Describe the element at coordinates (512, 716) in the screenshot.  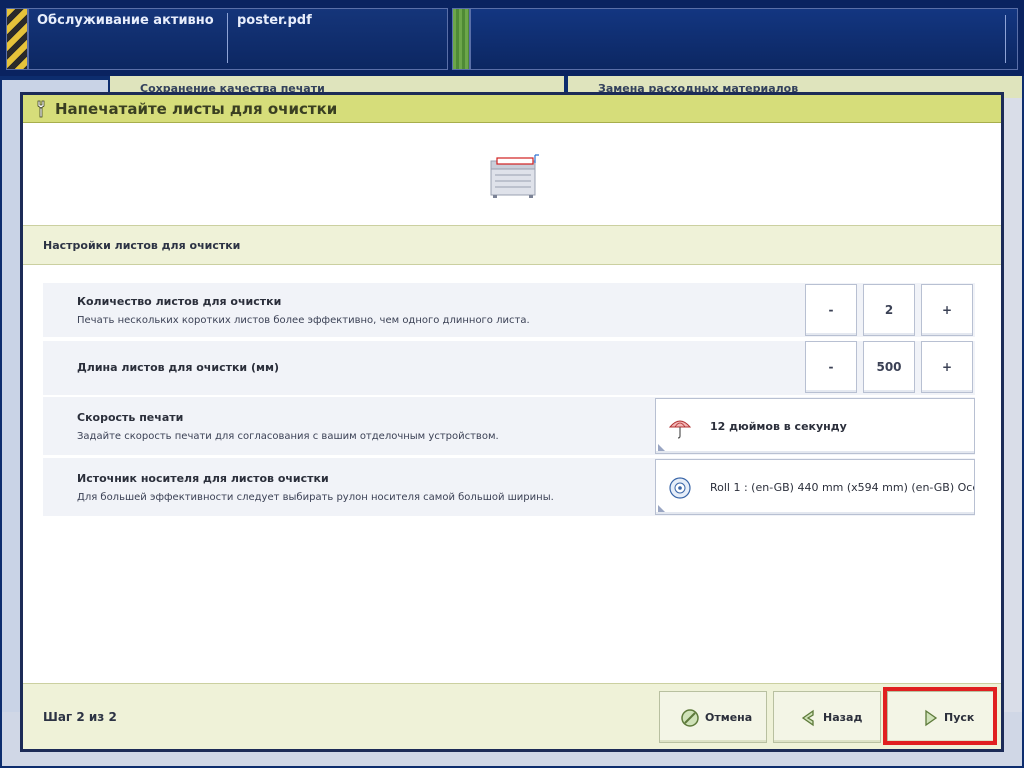
I see `dialog-footer: Шаг 2 из 2 Отмена Назад Пуск` at that location.